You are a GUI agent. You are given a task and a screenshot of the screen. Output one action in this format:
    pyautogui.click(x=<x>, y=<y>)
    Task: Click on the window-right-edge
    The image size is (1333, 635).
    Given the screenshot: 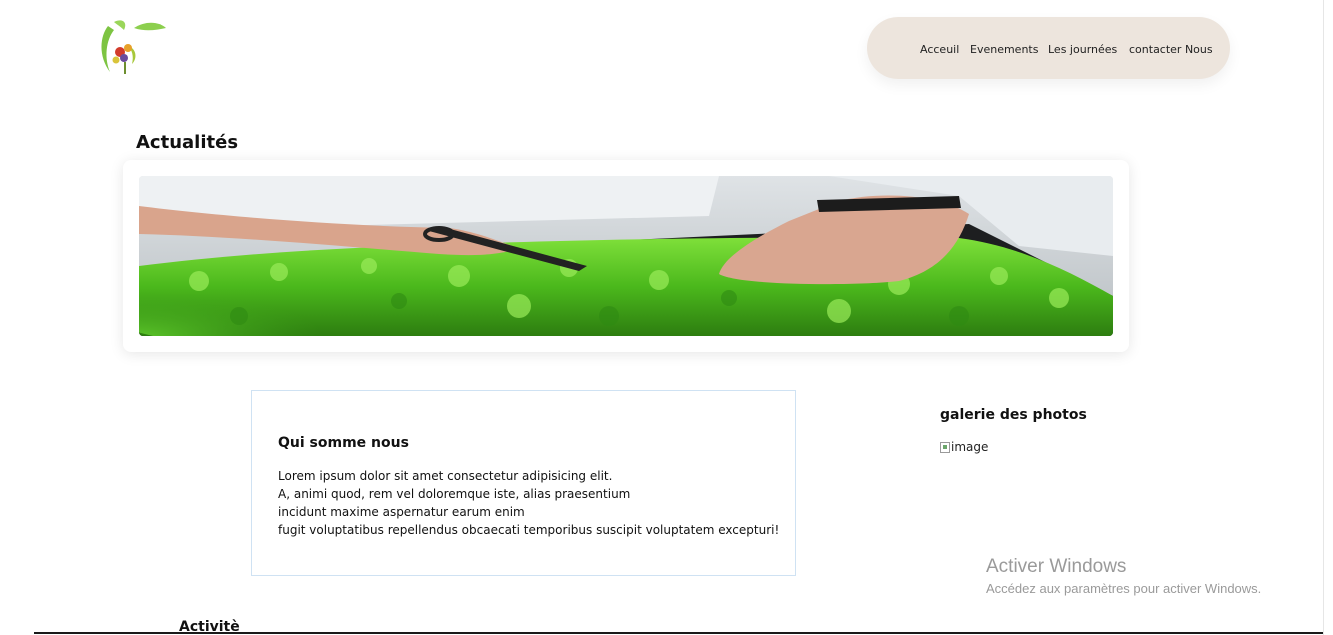 What is the action you would take?
    pyautogui.click(x=1323, y=317)
    